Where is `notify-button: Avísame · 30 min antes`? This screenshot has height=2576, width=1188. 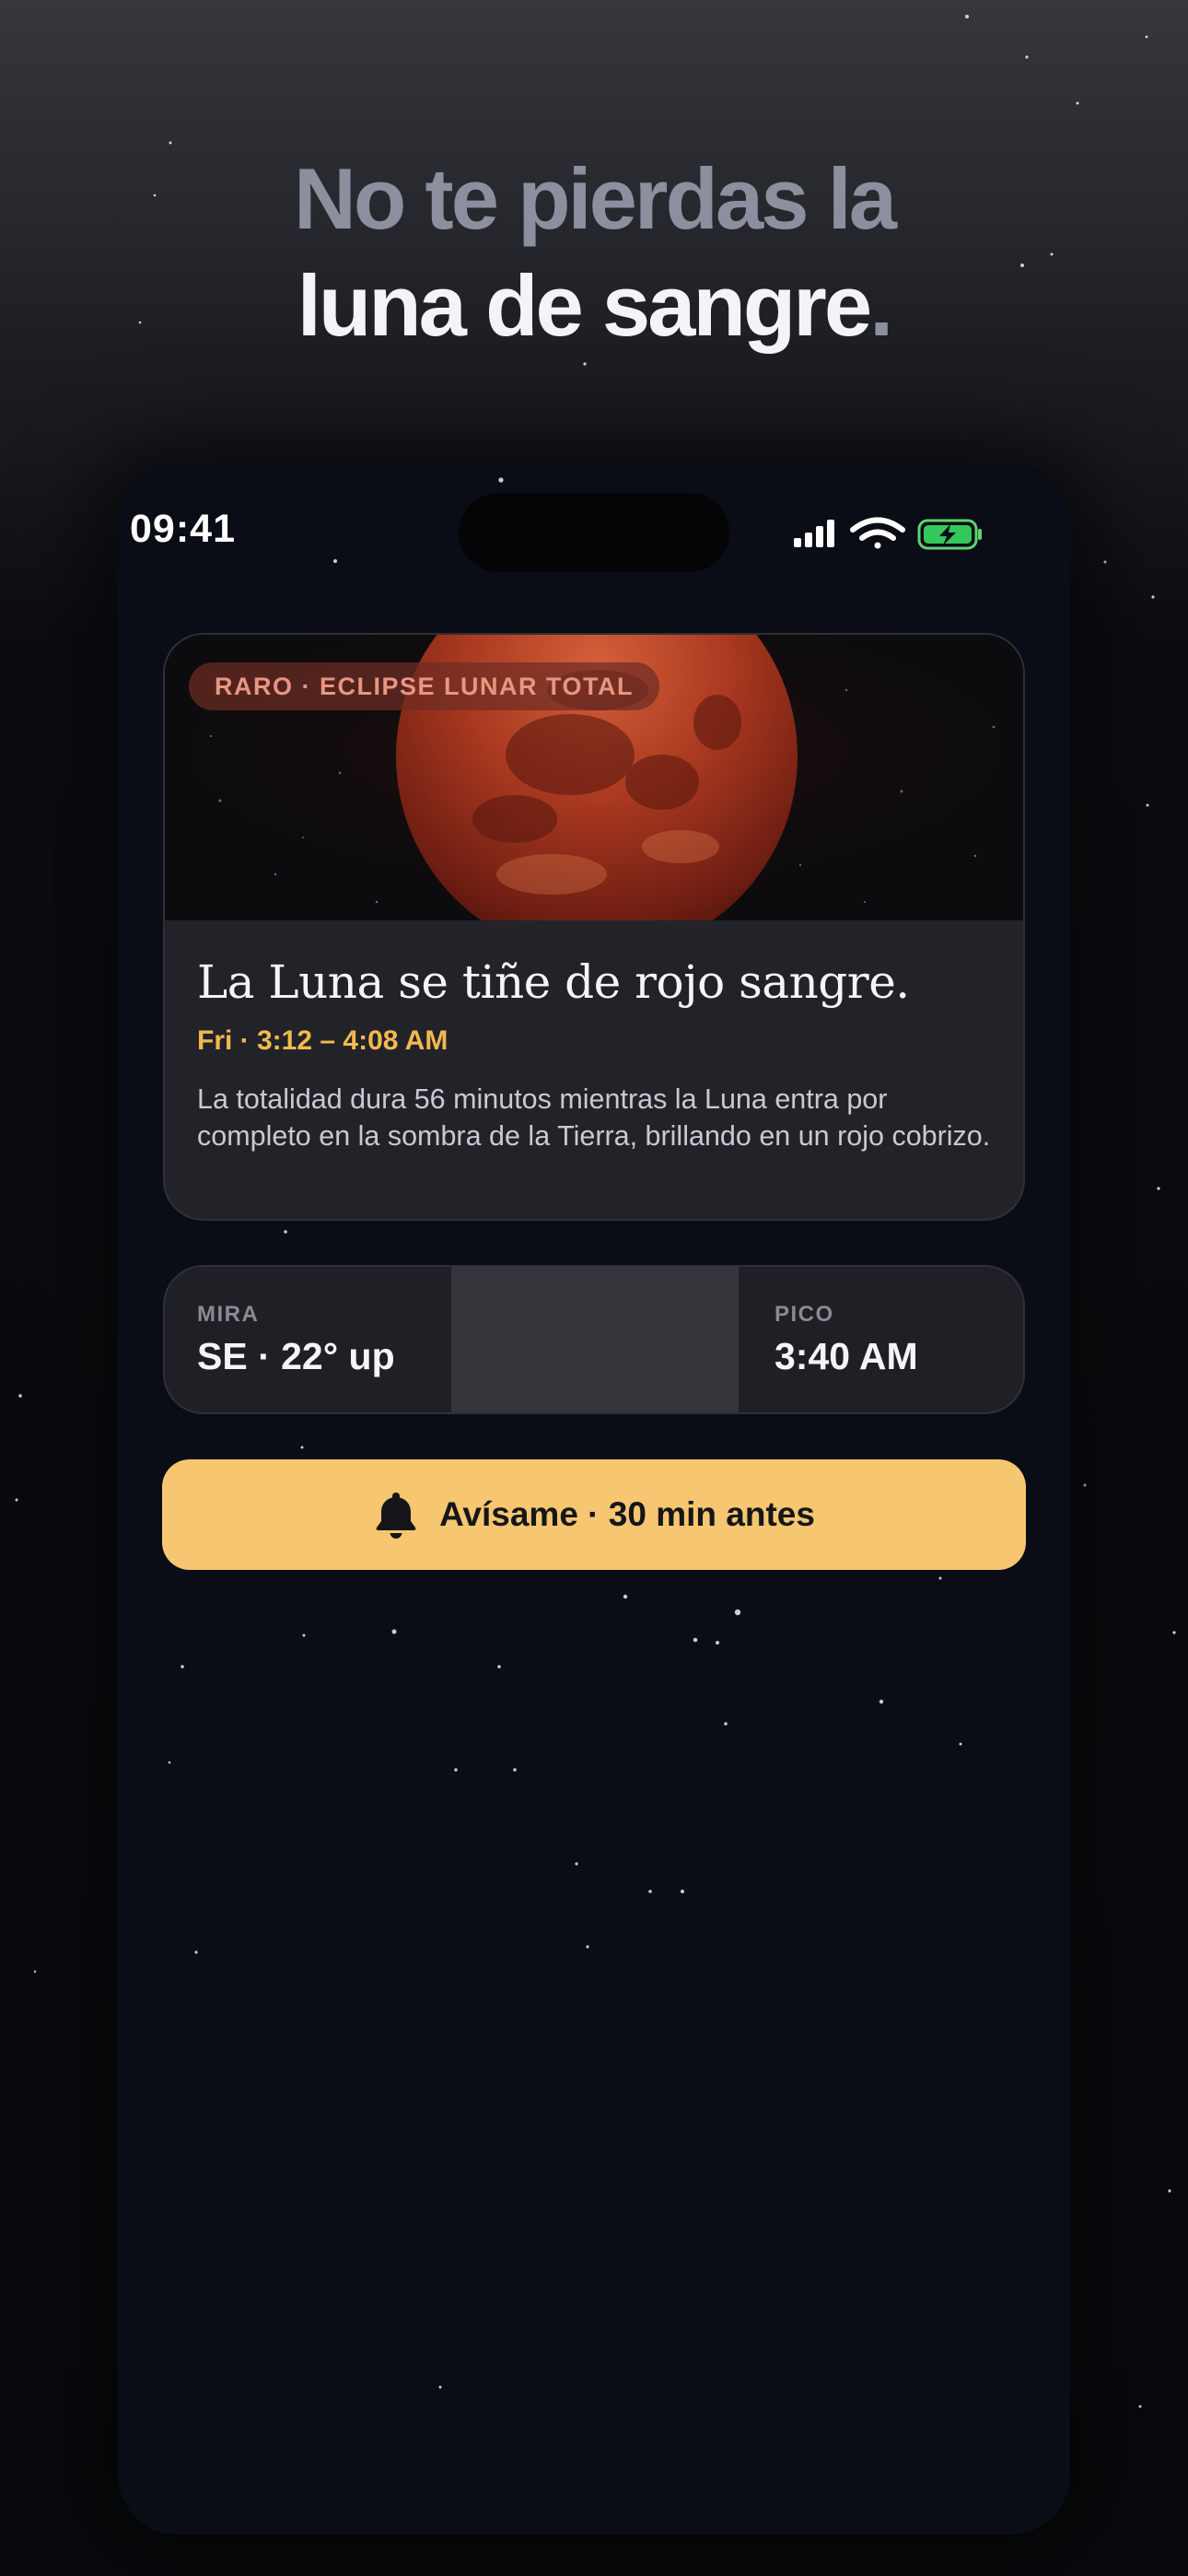
notify-button: Avísame · 30 min antes is located at coordinates (594, 1514).